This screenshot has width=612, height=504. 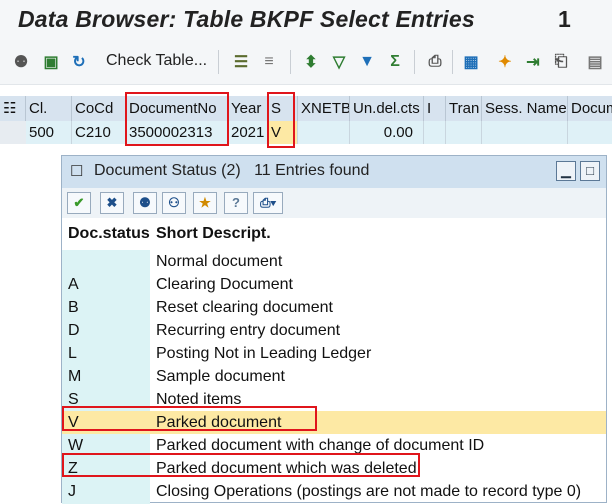 What do you see at coordinates (324, 132) in the screenshot?
I see `cell-xnetb` at bounding box center [324, 132].